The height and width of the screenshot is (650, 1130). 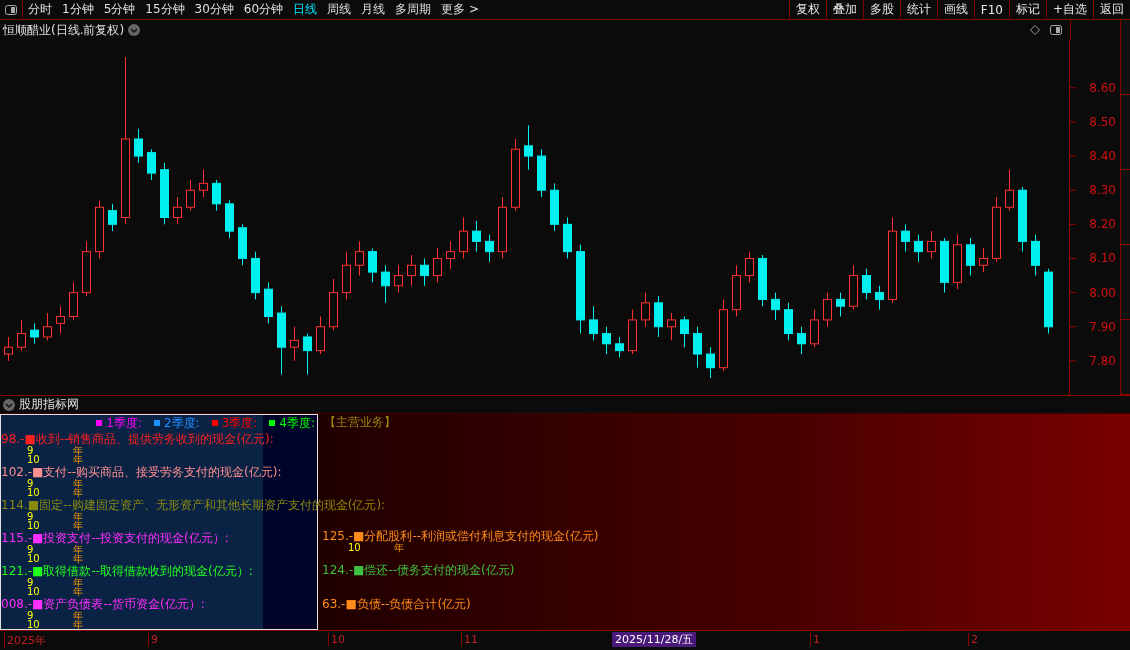 I want to click on toolbar-button: +自选, so click(x=1069, y=9).